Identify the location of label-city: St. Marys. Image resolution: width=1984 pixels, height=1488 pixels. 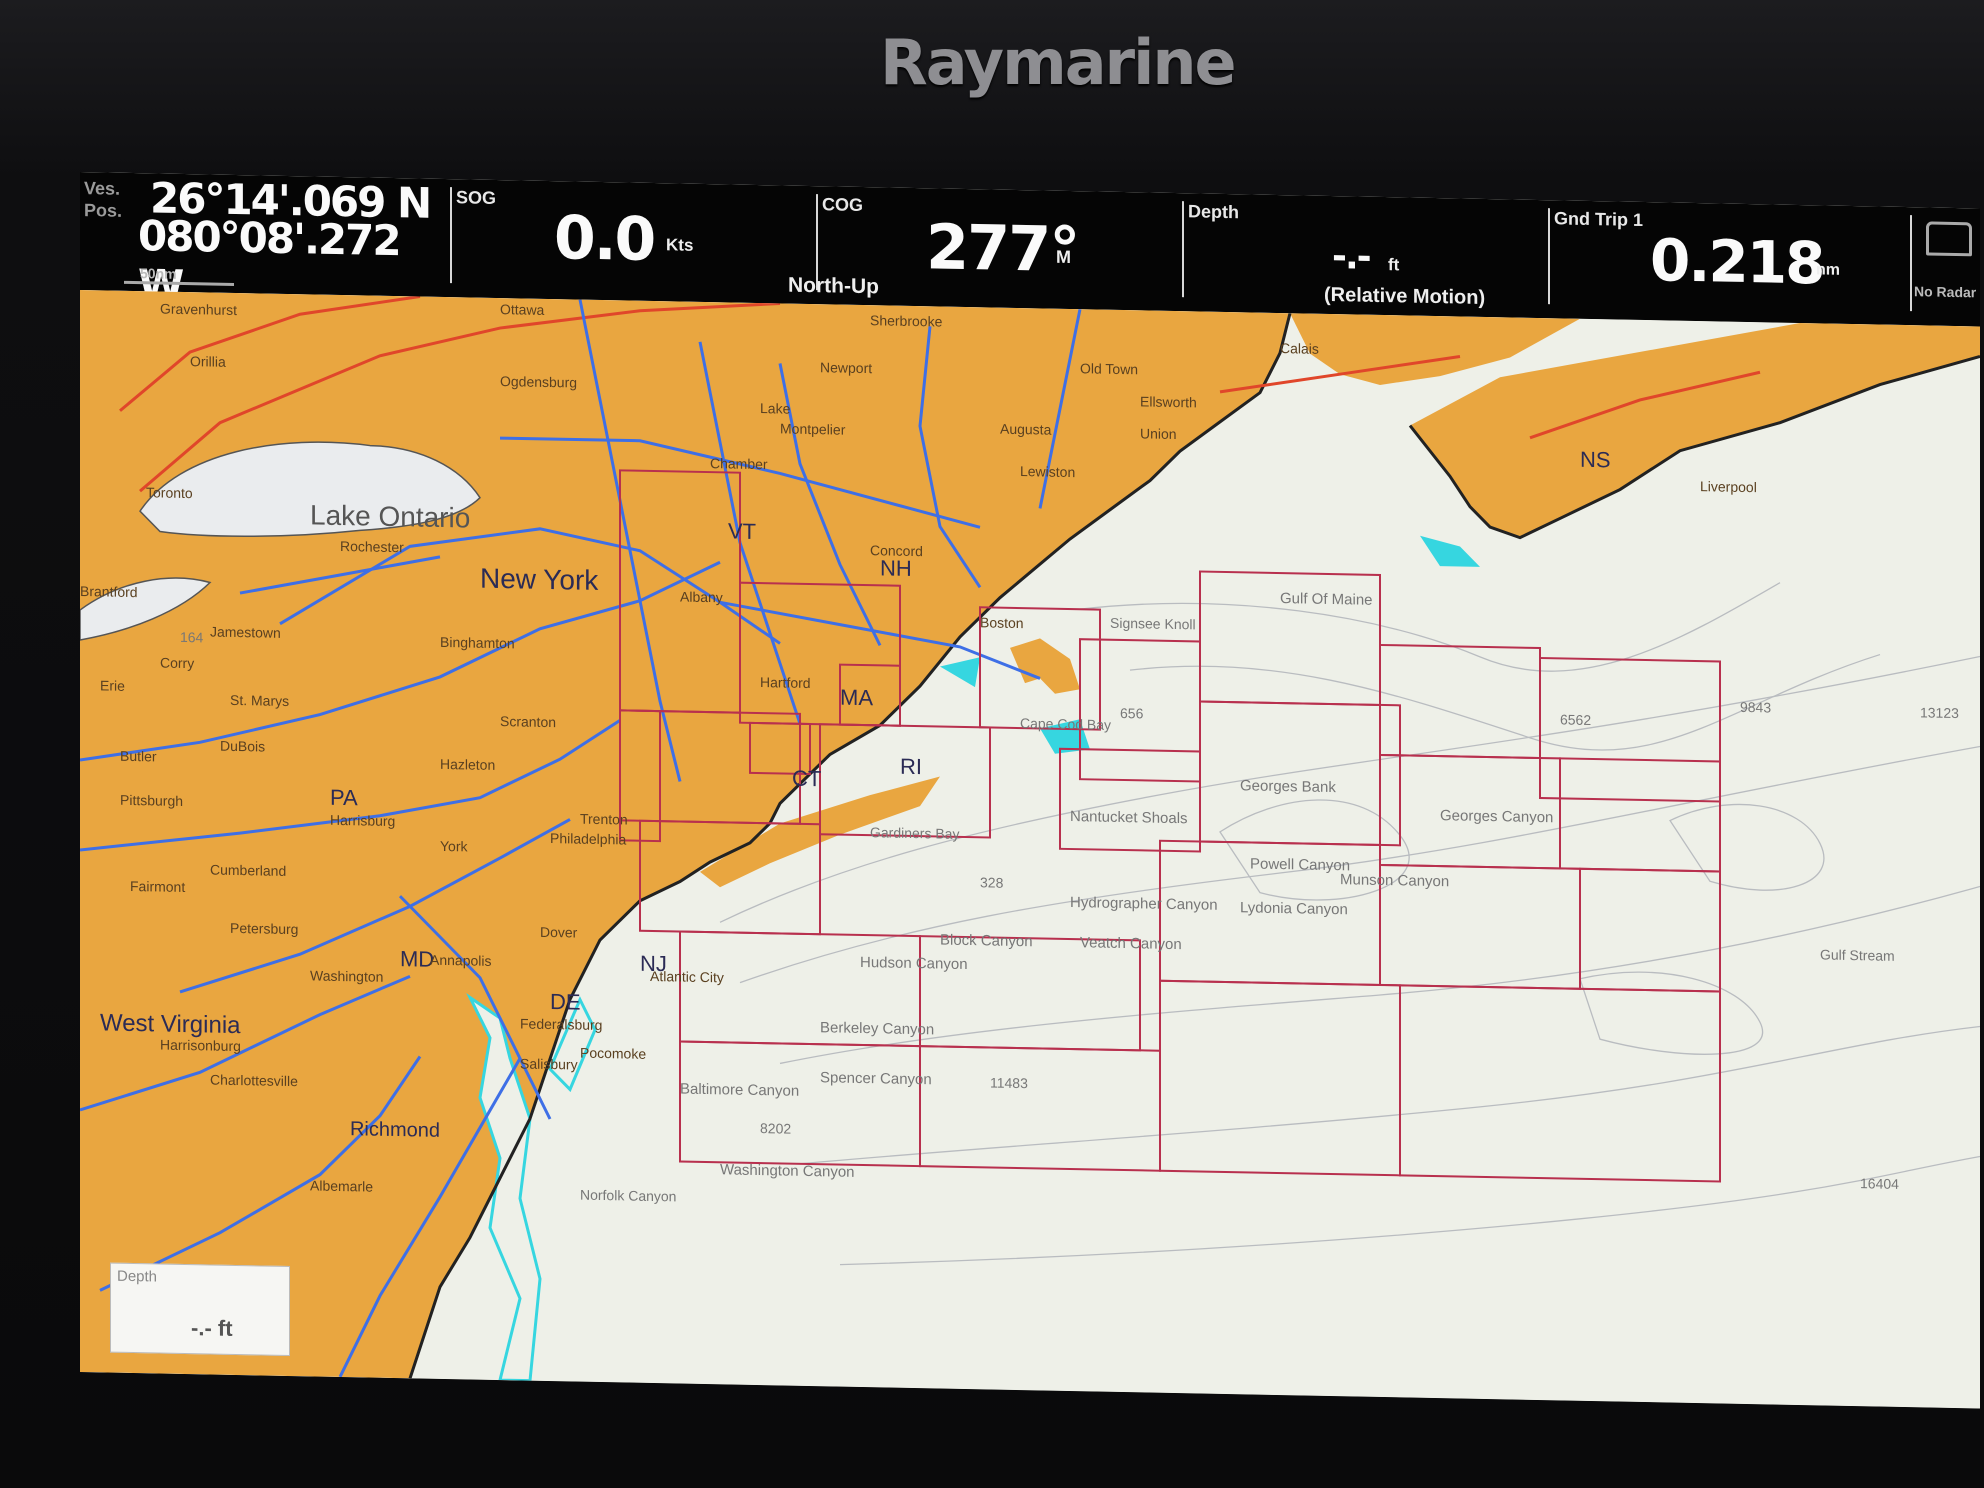
(259, 700).